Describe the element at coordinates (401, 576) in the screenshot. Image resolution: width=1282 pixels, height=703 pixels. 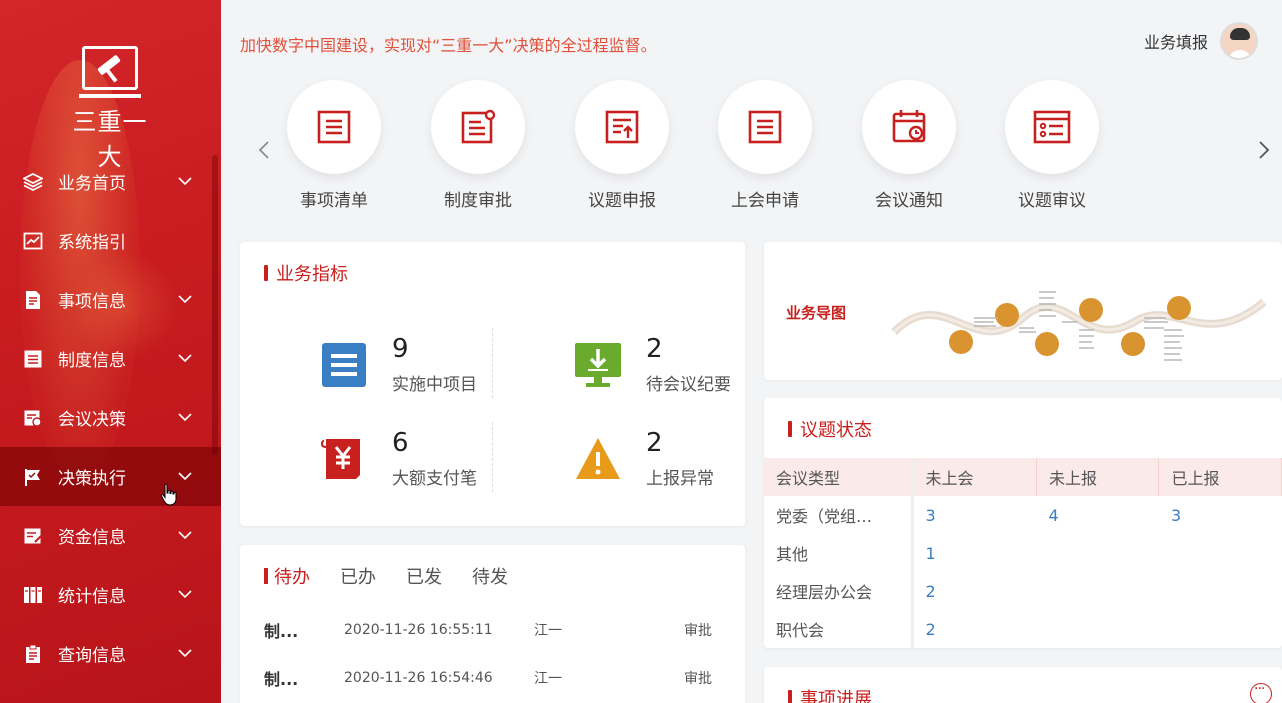
I see `todo-tabs: 待办 已办 已发 待发` at that location.